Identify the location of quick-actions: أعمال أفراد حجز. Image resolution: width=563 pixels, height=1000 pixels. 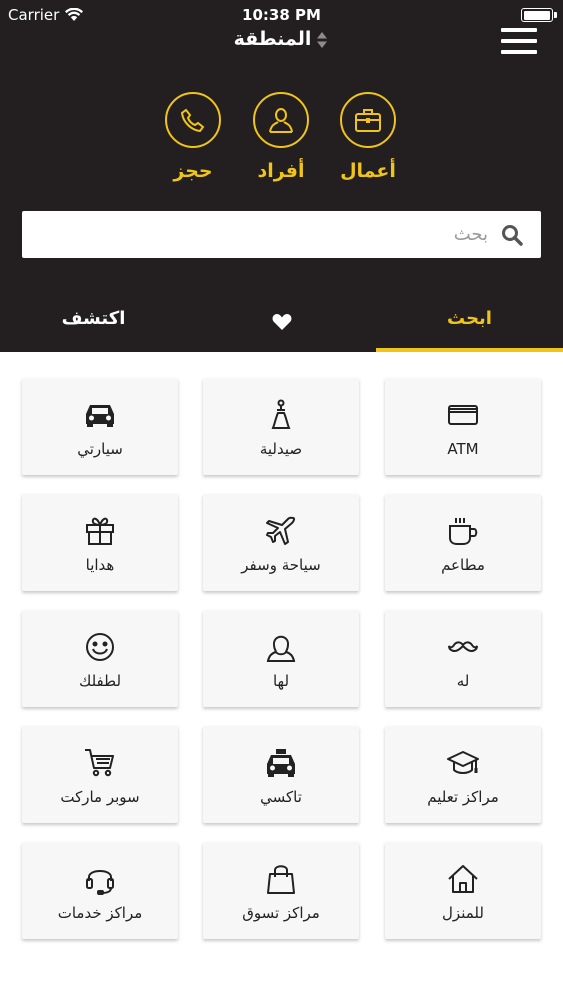
(281, 142).